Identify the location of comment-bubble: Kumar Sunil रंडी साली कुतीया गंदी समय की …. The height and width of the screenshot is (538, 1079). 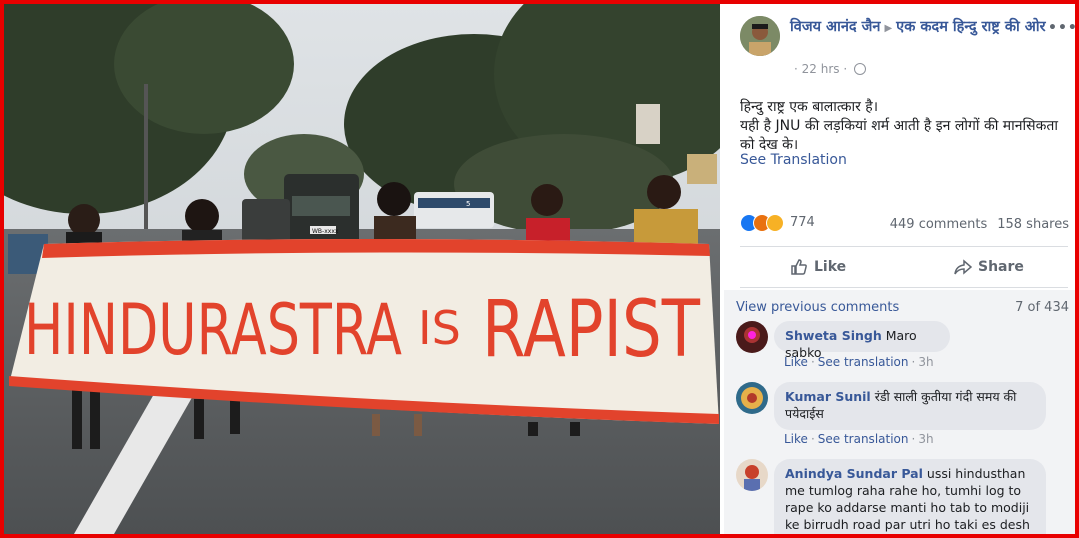
(910, 406).